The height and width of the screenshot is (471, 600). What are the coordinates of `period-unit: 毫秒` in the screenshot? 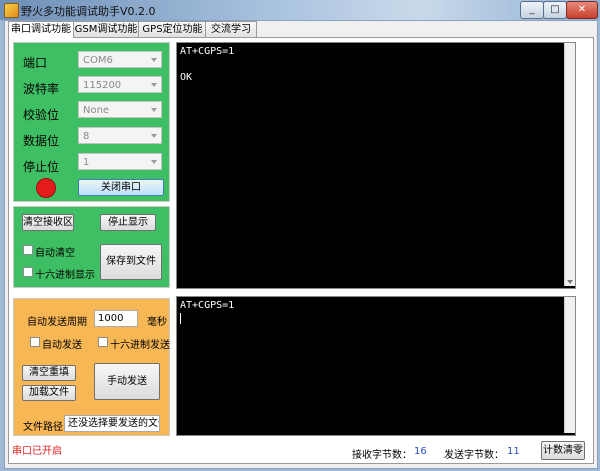 It's located at (157, 322).